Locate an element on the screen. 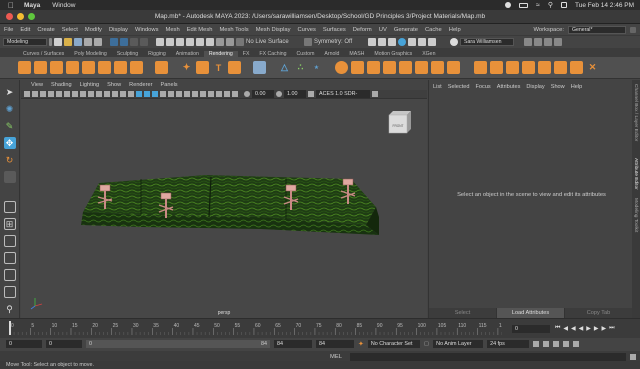 The width and height of the screenshot is (640, 369). viewport-menu-view: View is located at coordinates (37, 85).